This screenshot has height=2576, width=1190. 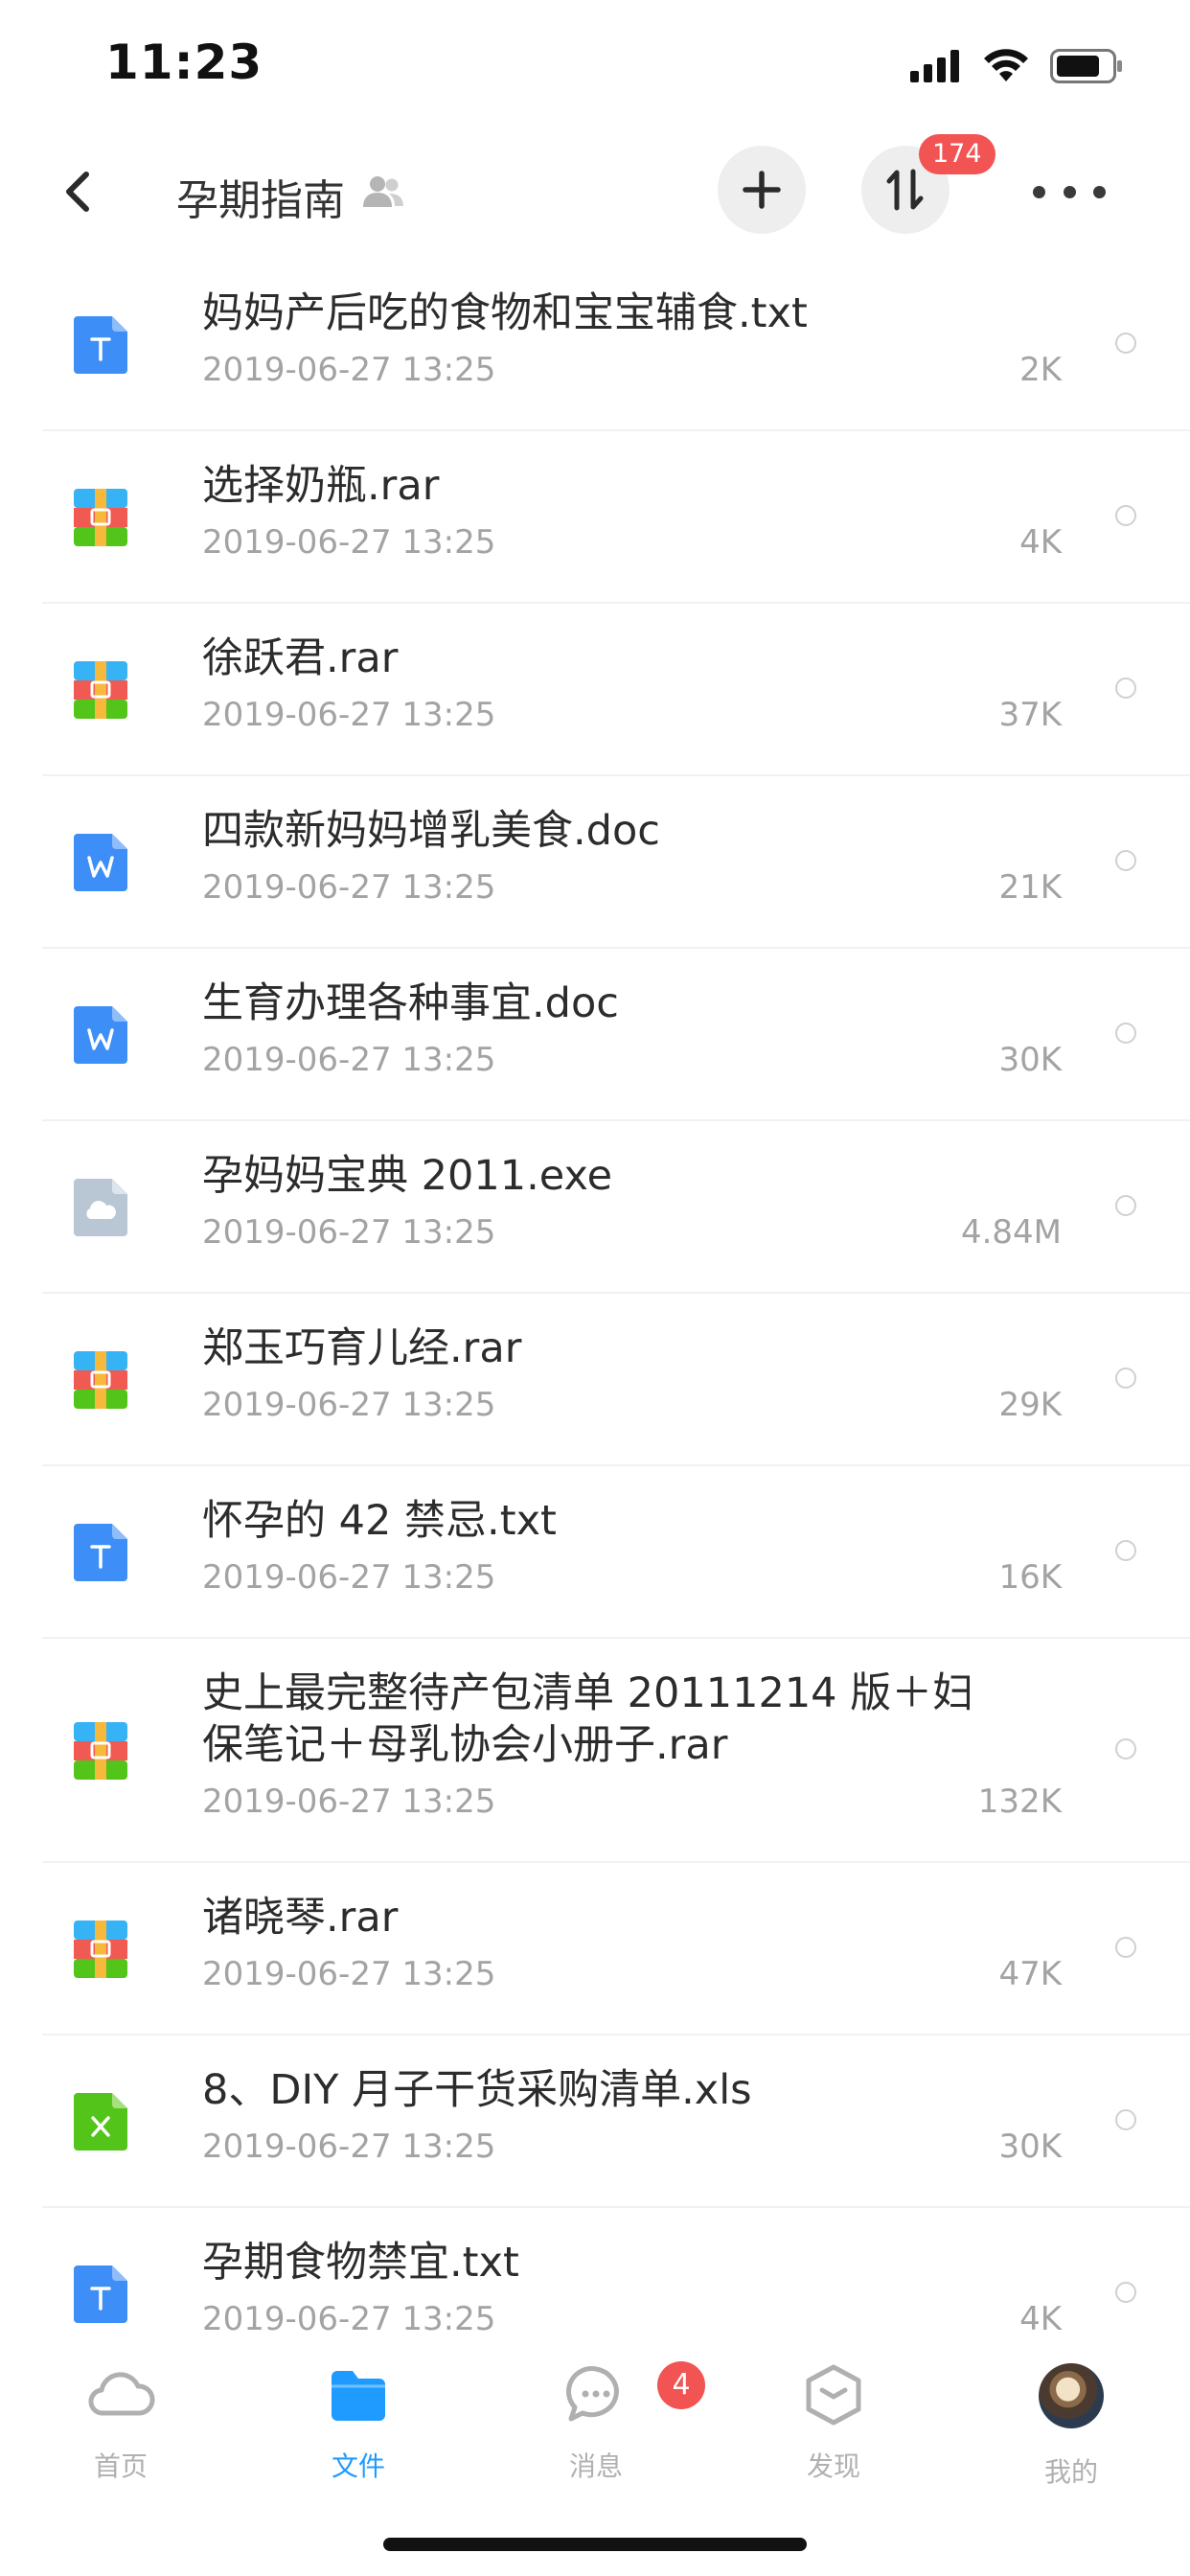 I want to click on signal-icon, so click(x=935, y=66).